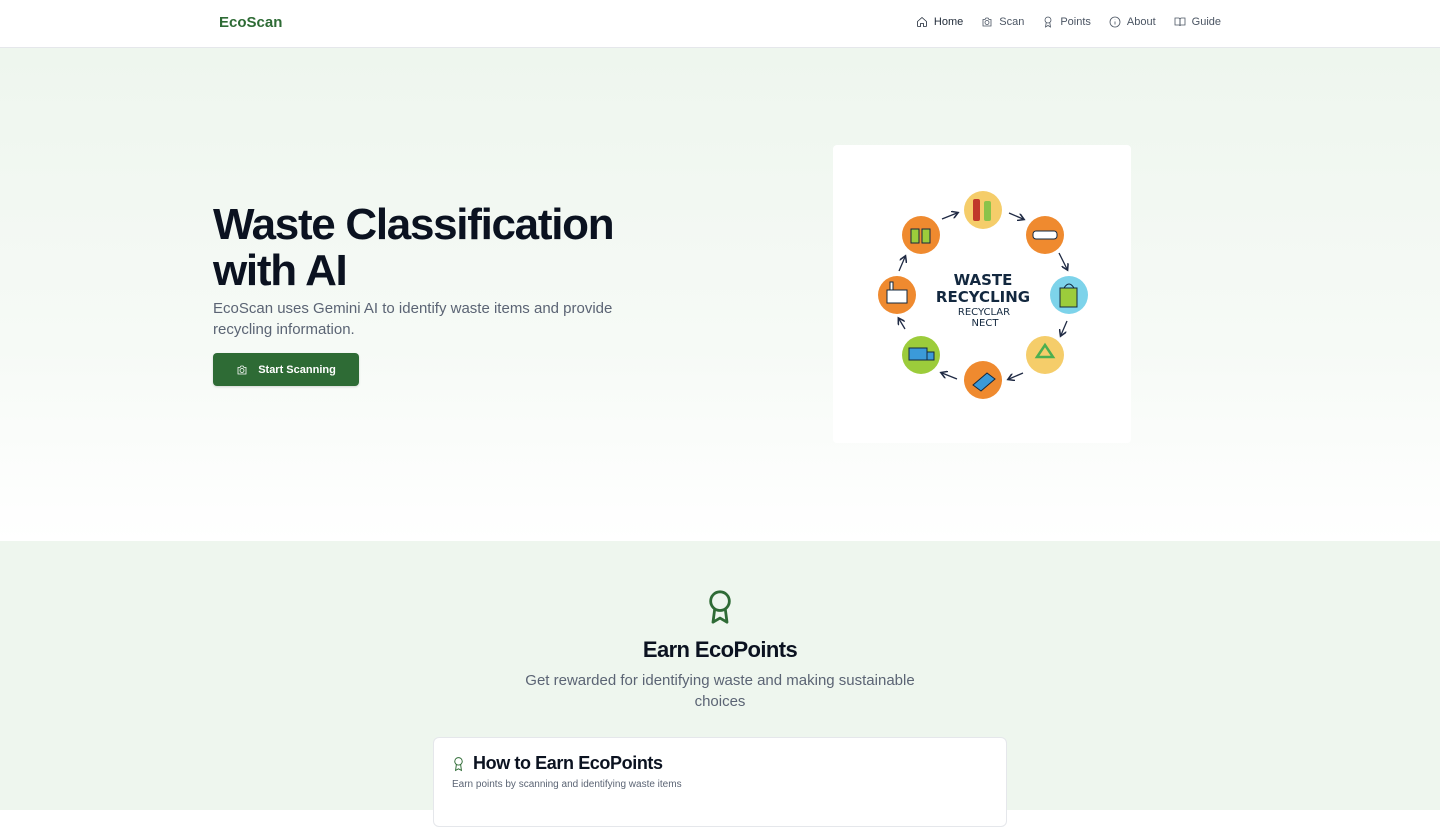 The image size is (1440, 827). I want to click on recycling-cycle-graphic: WASTE RECYCLING RECYCLAR NECT, so click(983, 295).